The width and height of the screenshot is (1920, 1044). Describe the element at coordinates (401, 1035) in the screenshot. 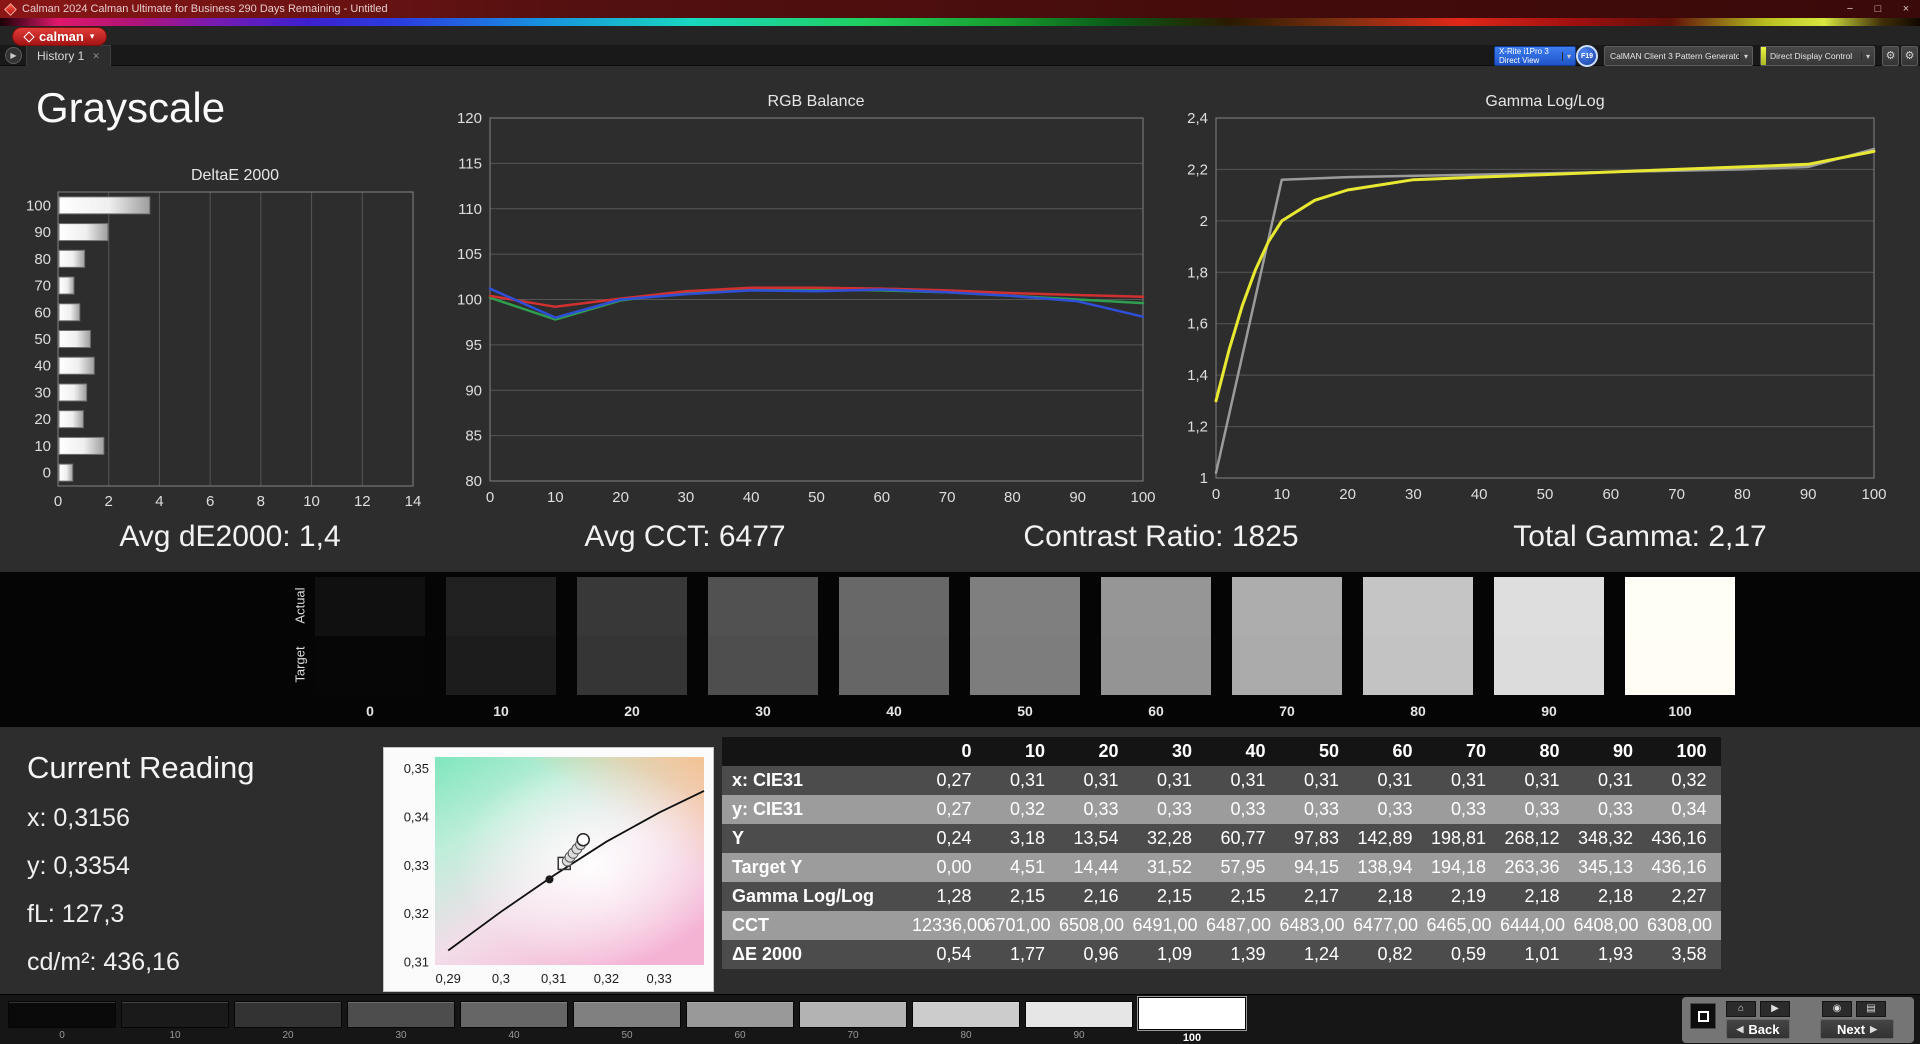

I see `pattern-label: 30` at that location.